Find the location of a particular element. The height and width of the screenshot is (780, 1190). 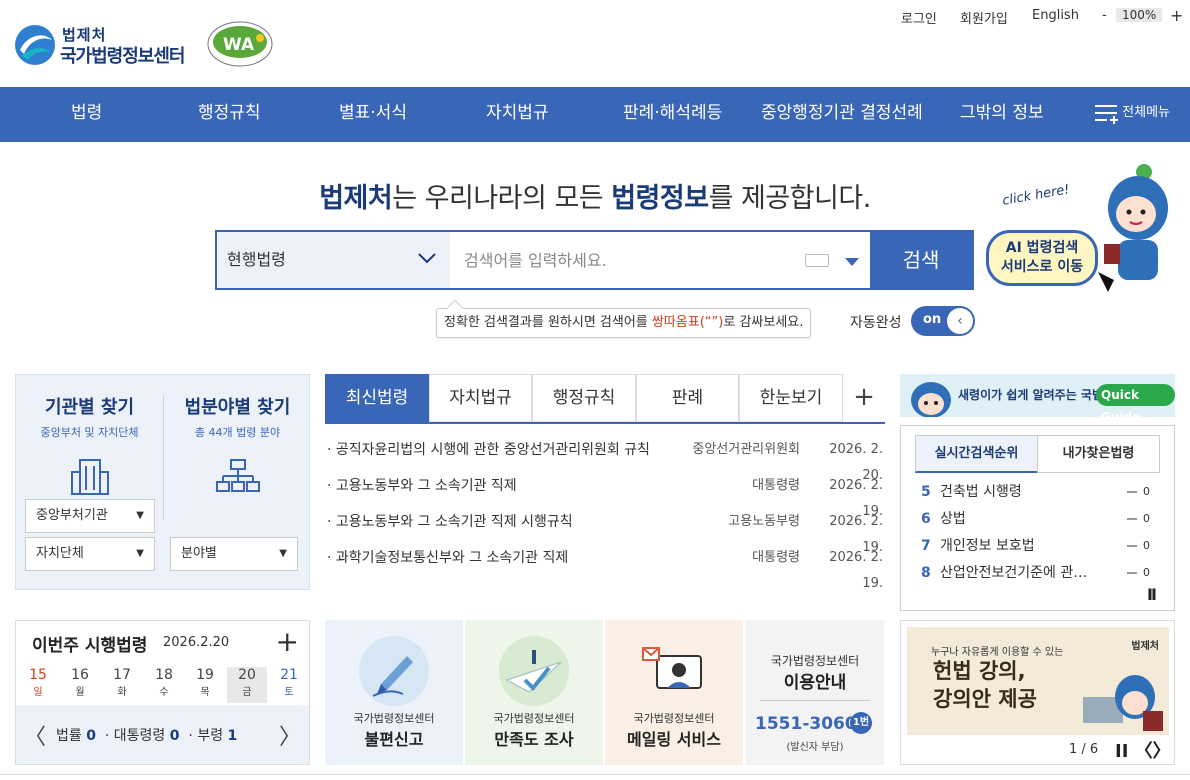

search-scope-select: 현행법령 is located at coordinates (333, 260).